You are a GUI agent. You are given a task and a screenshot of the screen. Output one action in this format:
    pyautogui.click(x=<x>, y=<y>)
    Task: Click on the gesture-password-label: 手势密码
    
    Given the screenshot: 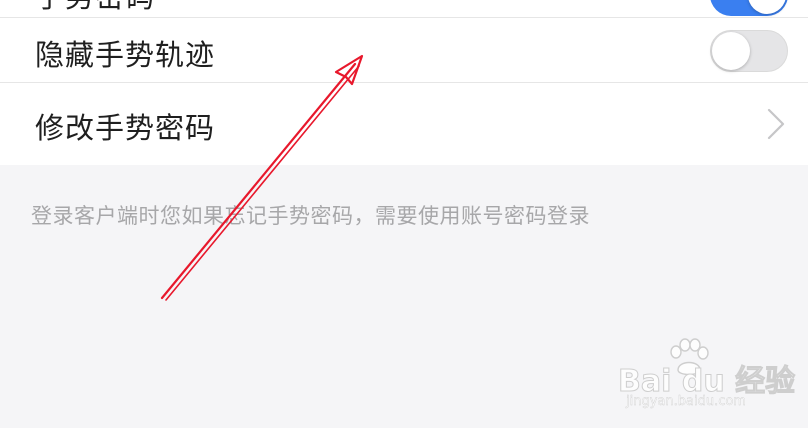 What is the action you would take?
    pyautogui.click(x=95, y=8)
    